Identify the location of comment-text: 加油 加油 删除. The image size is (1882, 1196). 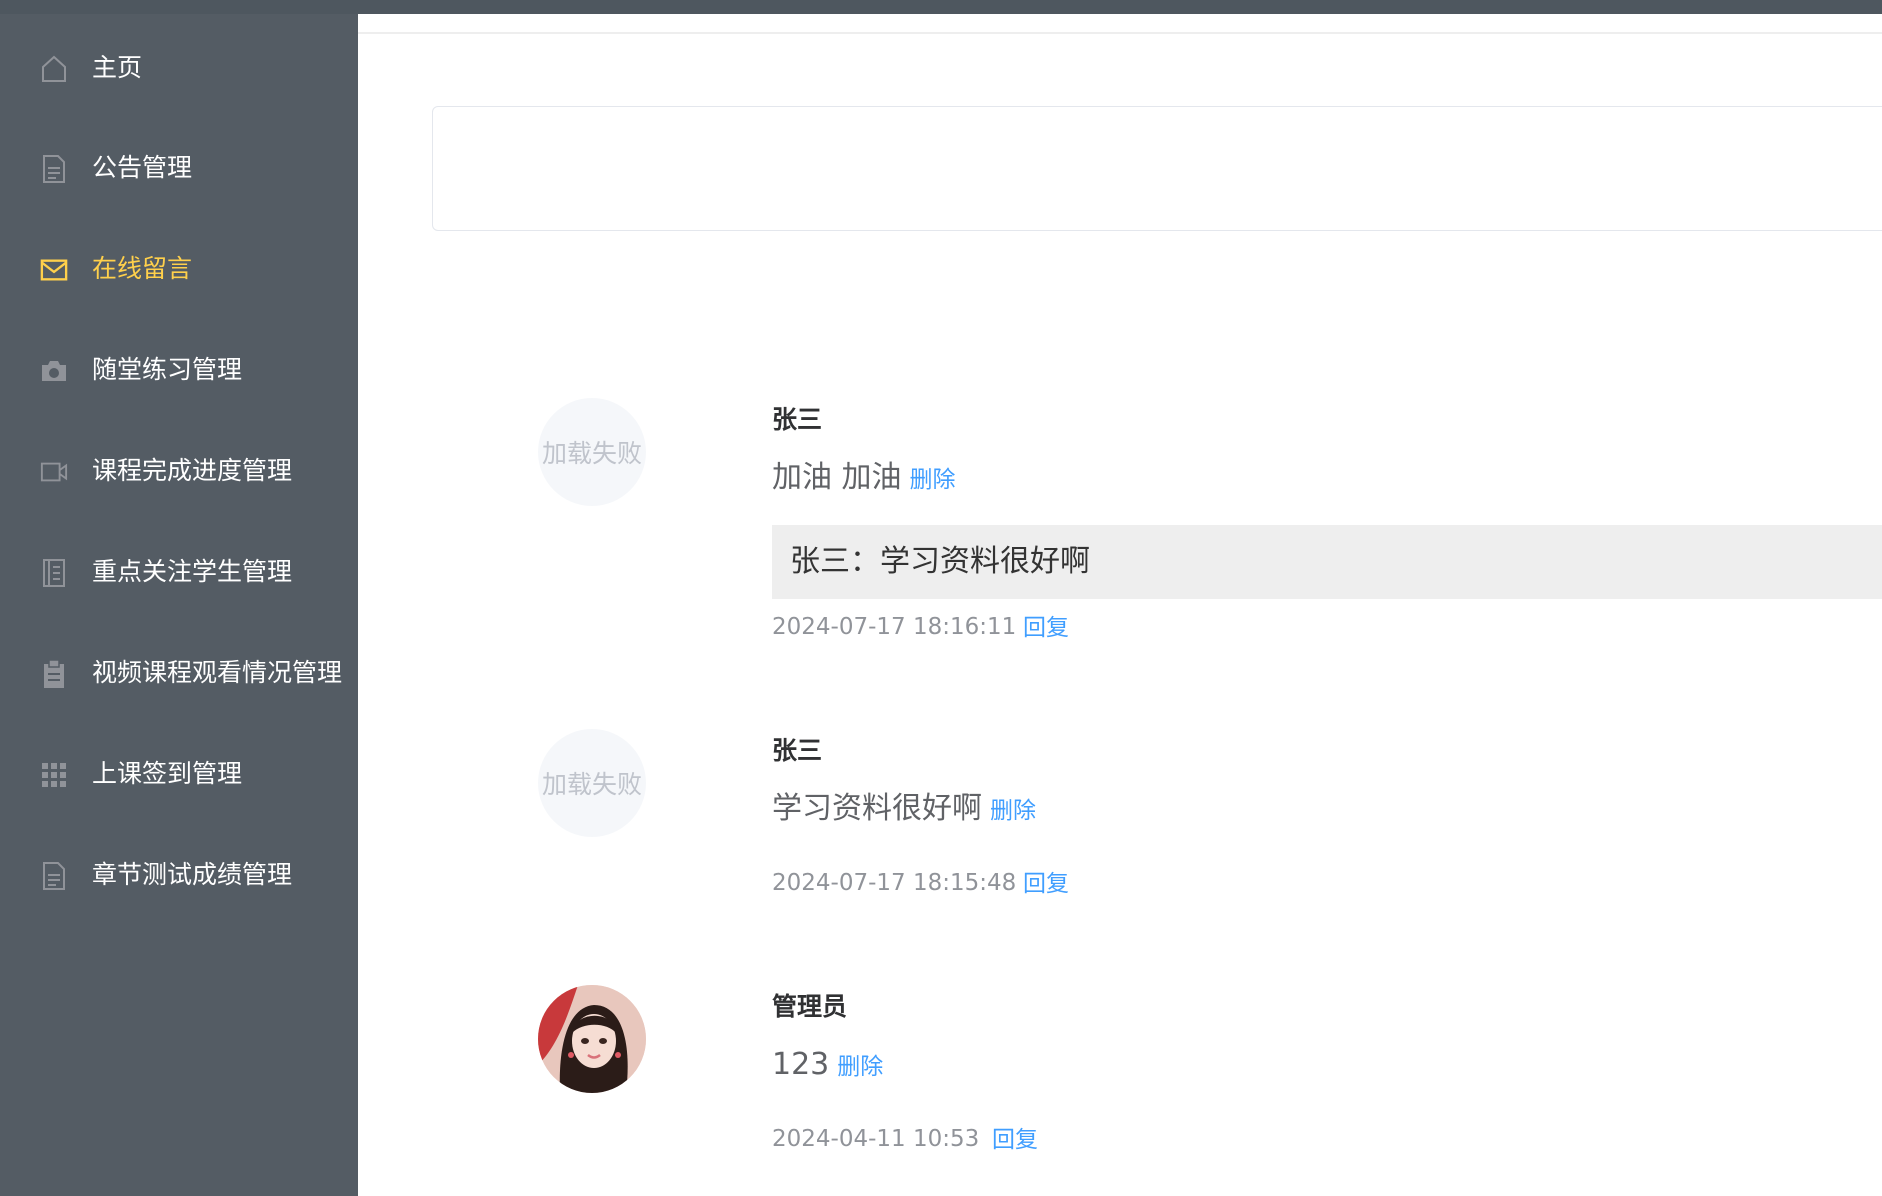
(864, 479).